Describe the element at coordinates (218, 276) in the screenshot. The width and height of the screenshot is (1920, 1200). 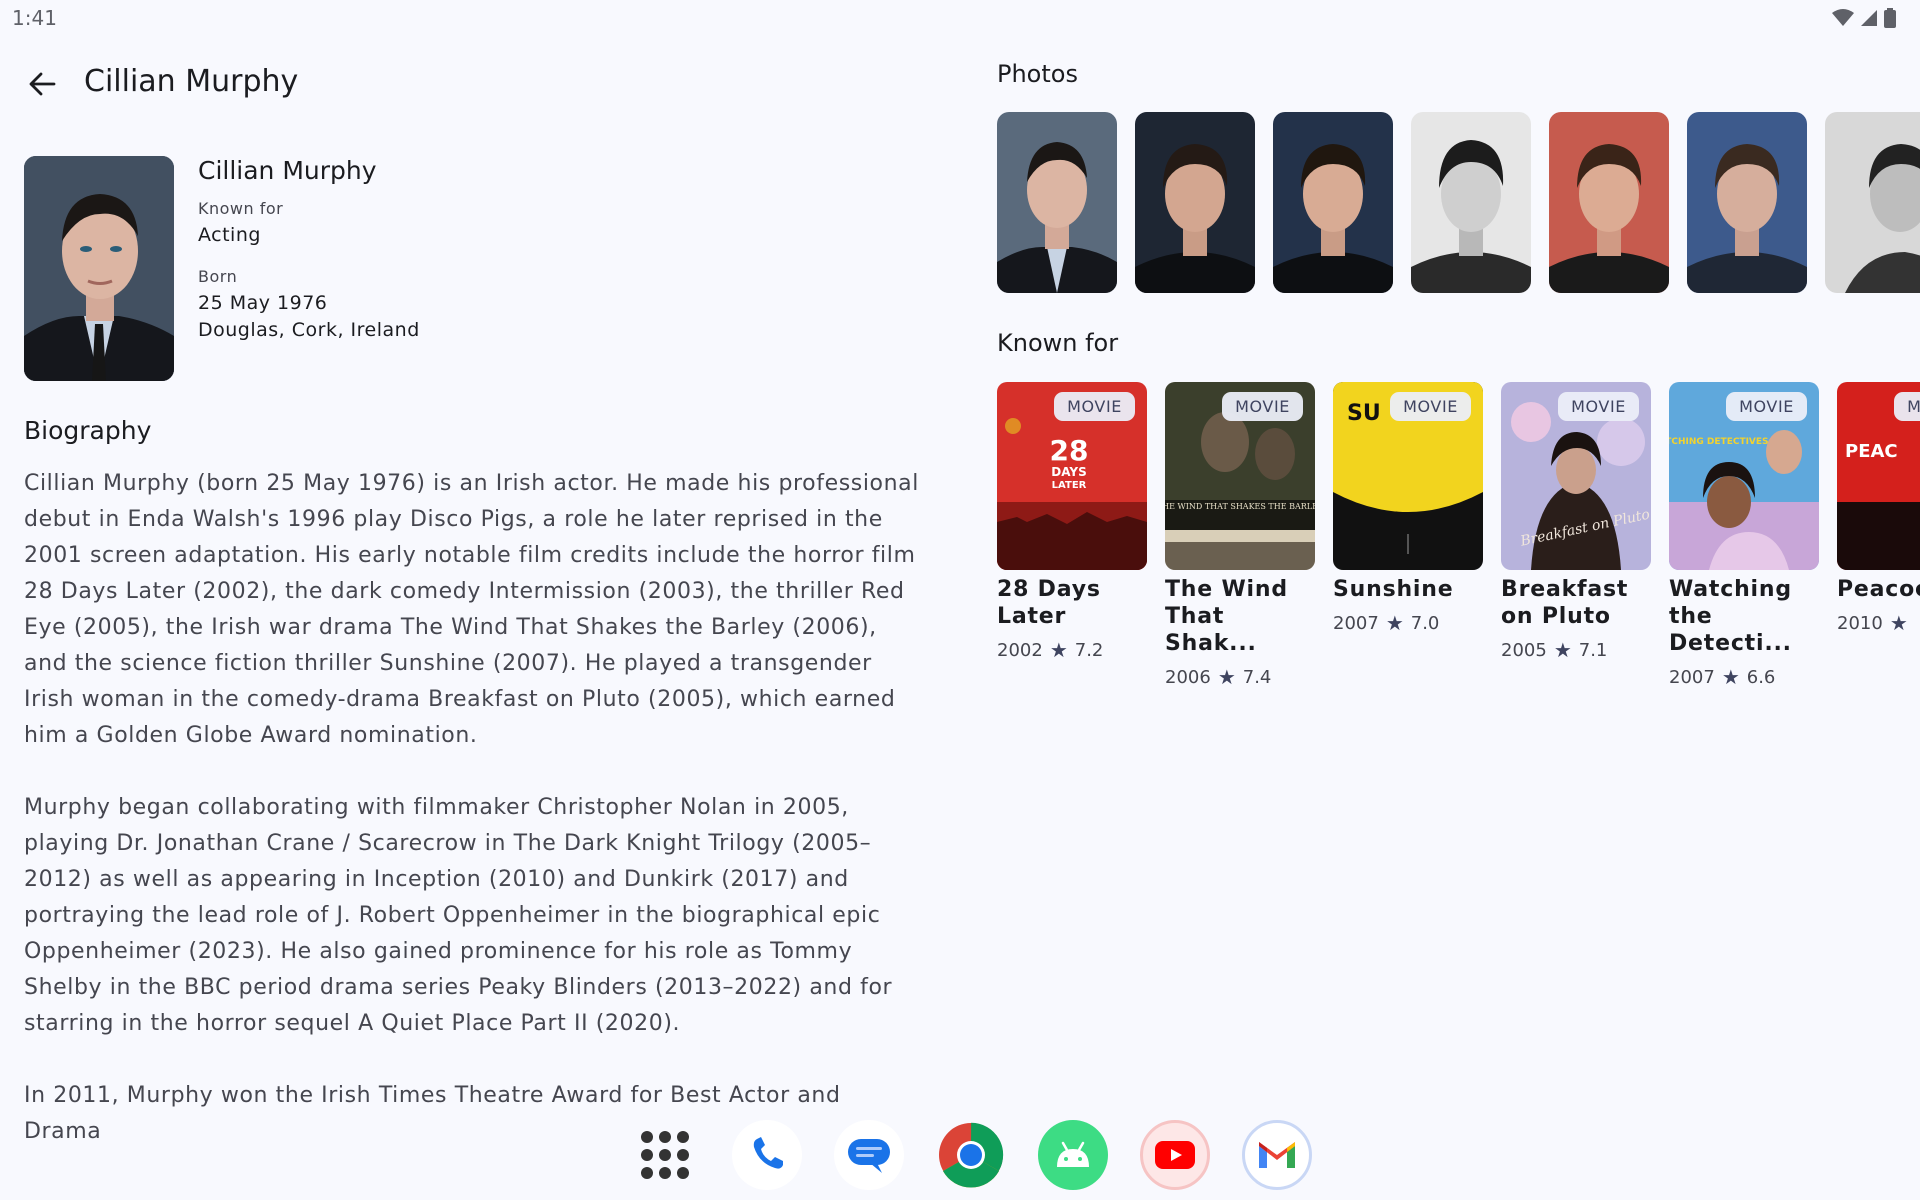
I see `born-label: Born` at that location.